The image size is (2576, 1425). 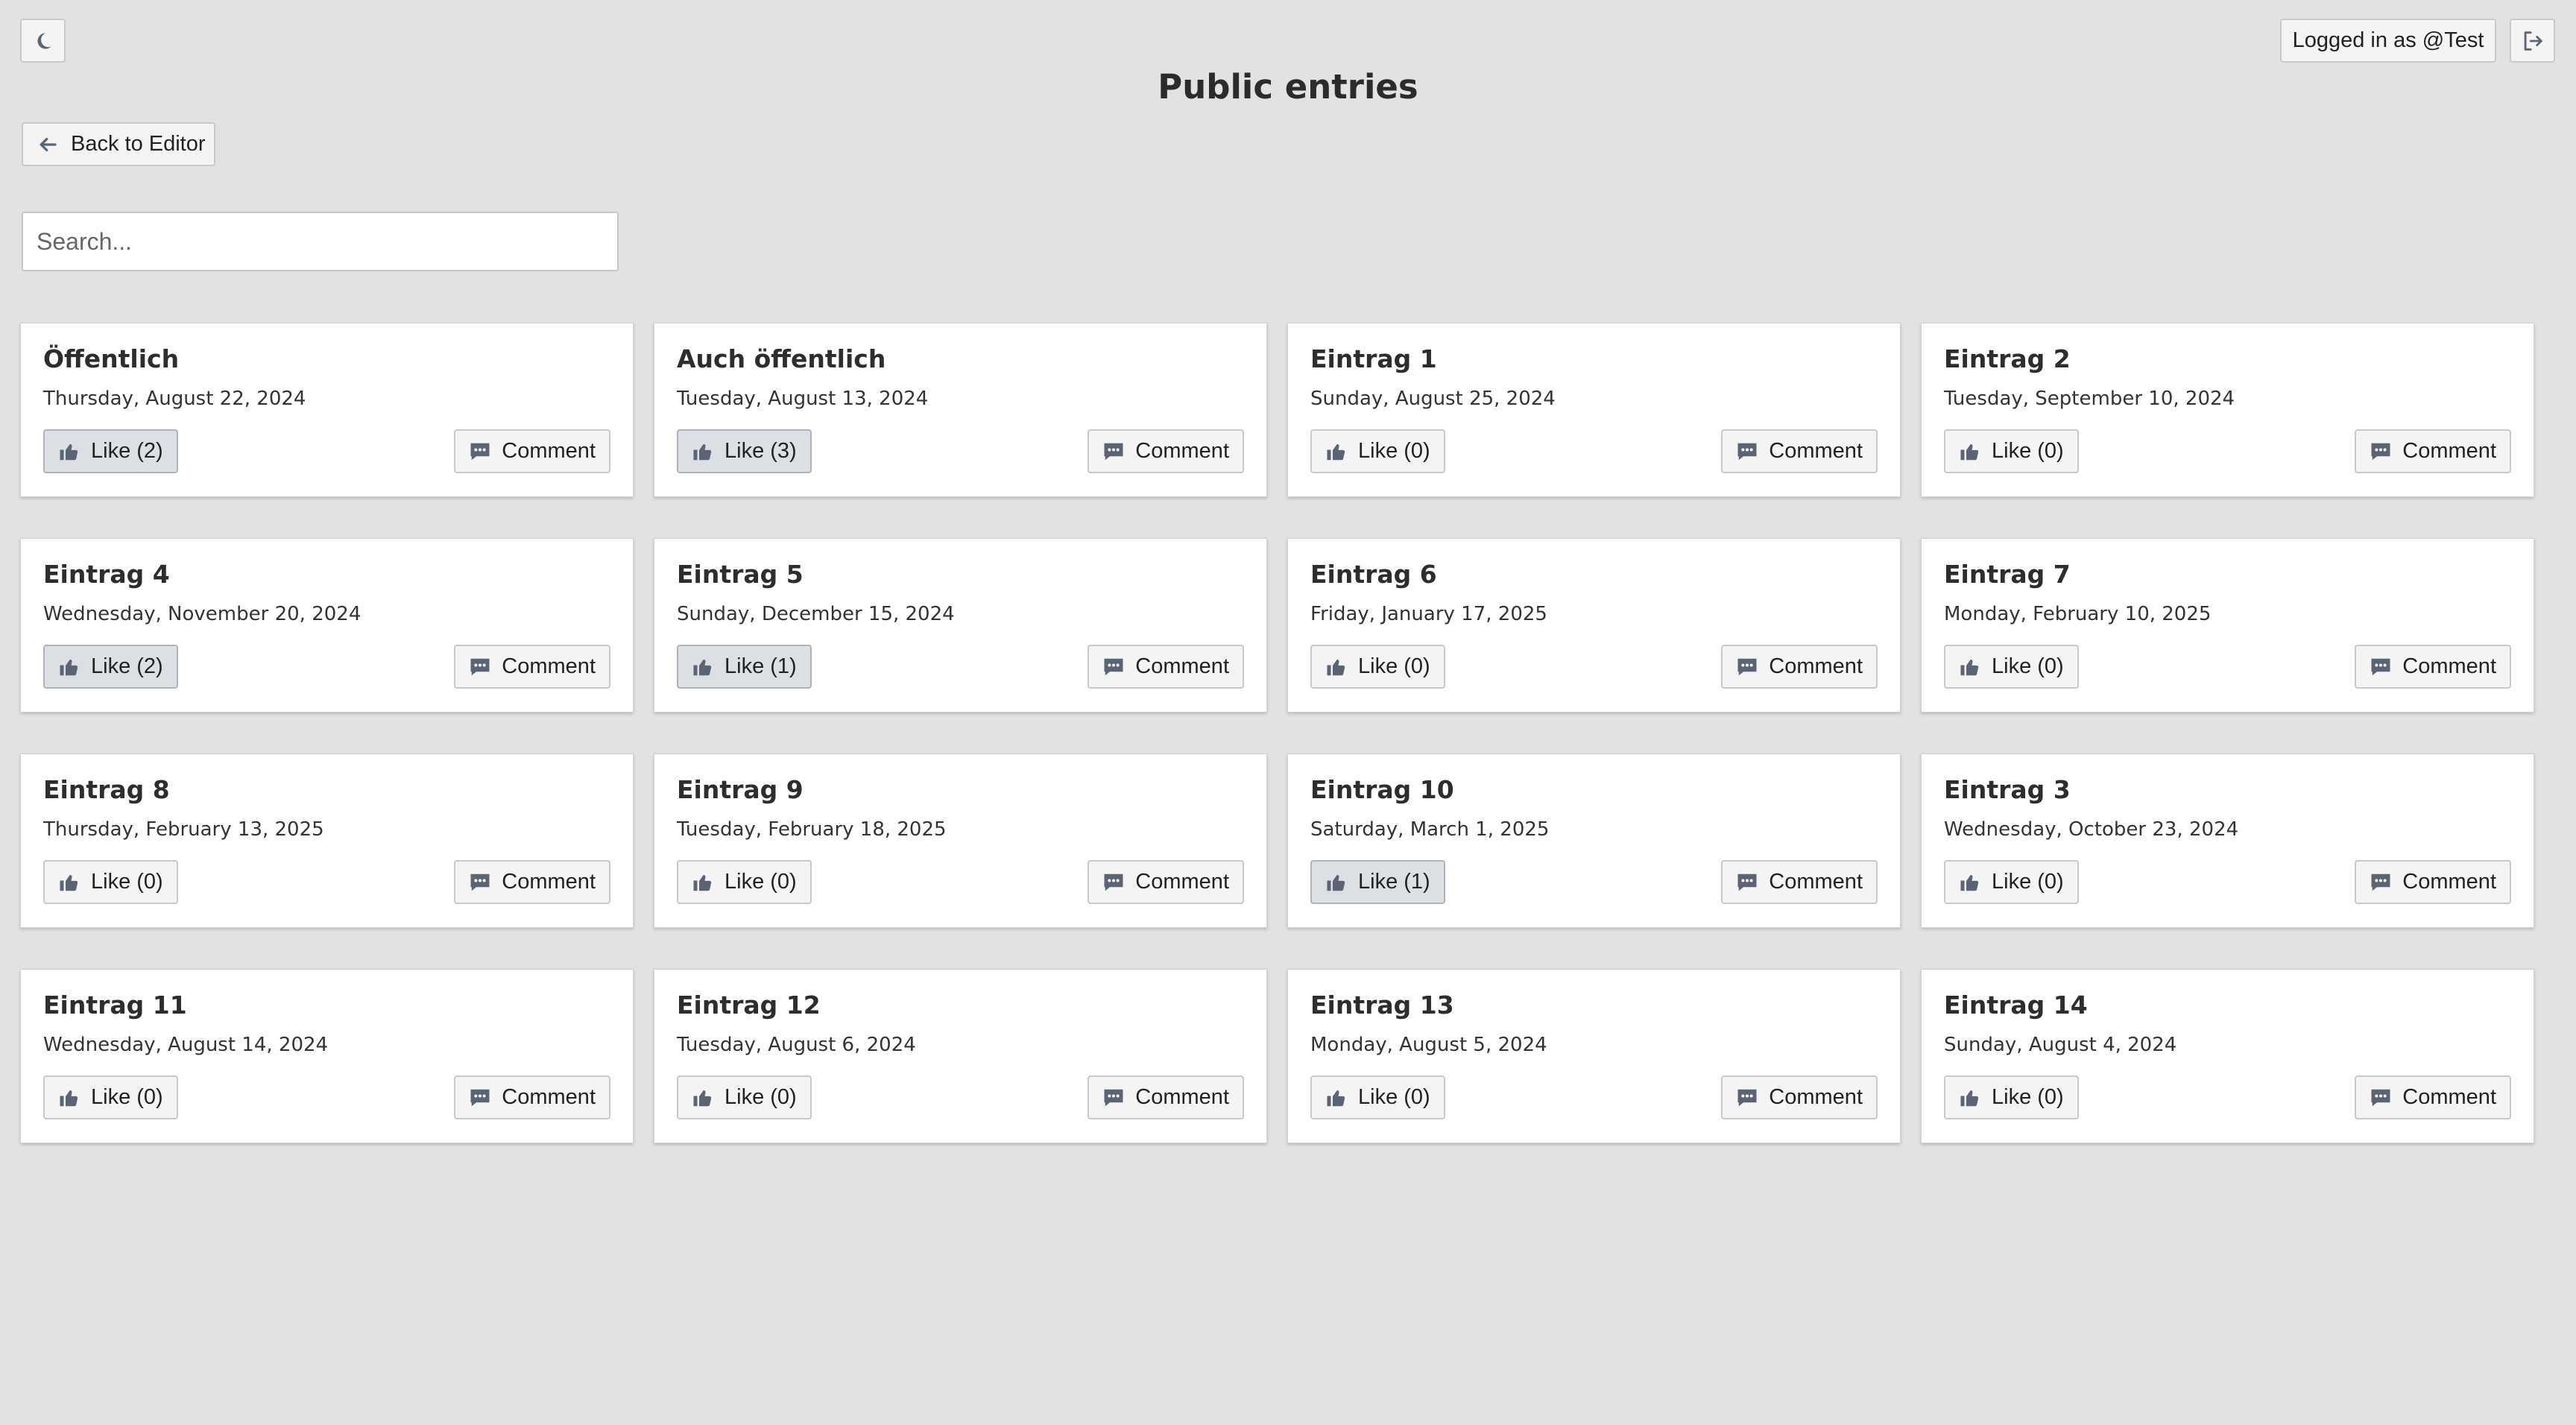 I want to click on logout-button, so click(x=2532, y=41).